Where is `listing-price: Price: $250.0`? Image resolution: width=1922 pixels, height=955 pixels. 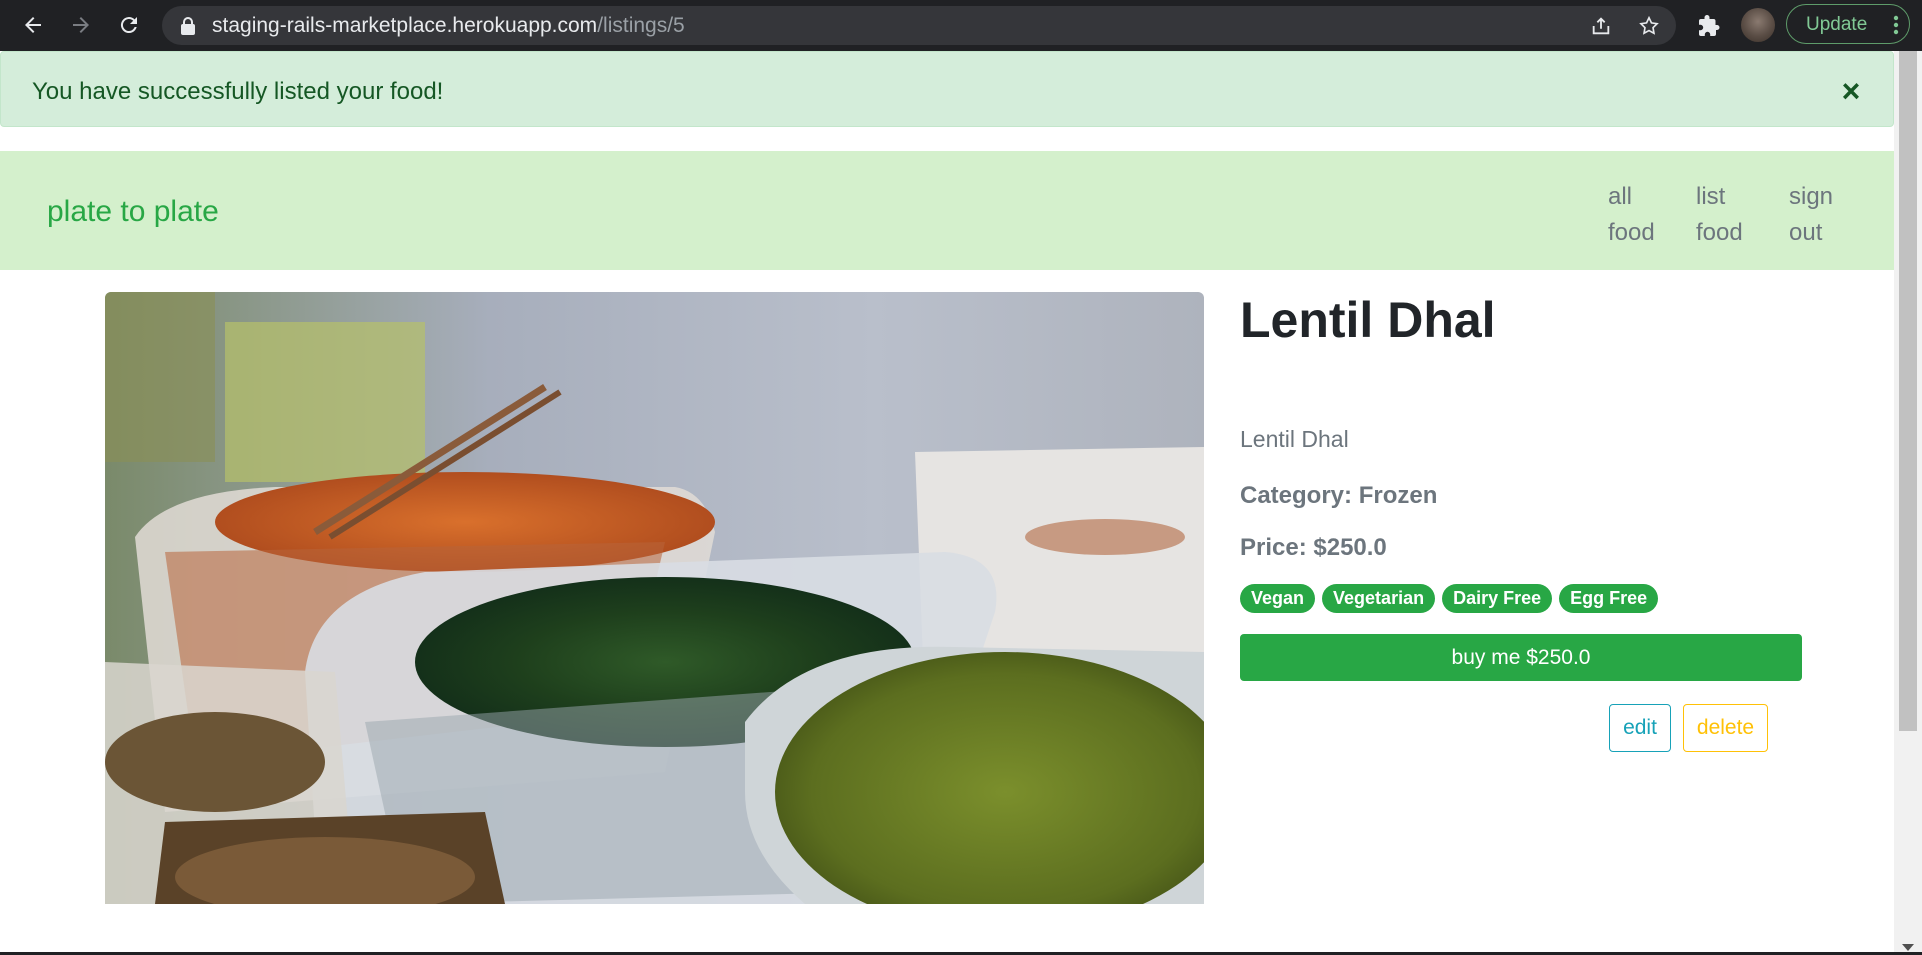
listing-price: Price: $250.0 is located at coordinates (1313, 547).